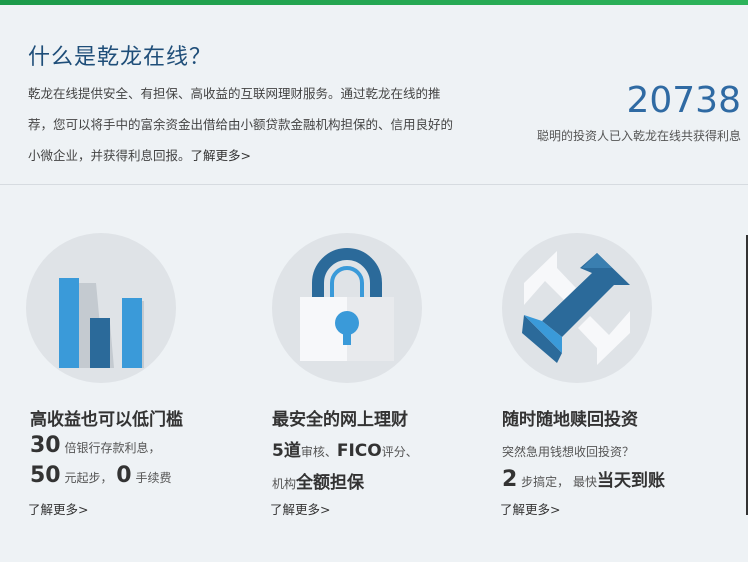  Describe the element at coordinates (340, 420) in the screenshot. I see `feature-title: 最安全的网上理财` at that location.